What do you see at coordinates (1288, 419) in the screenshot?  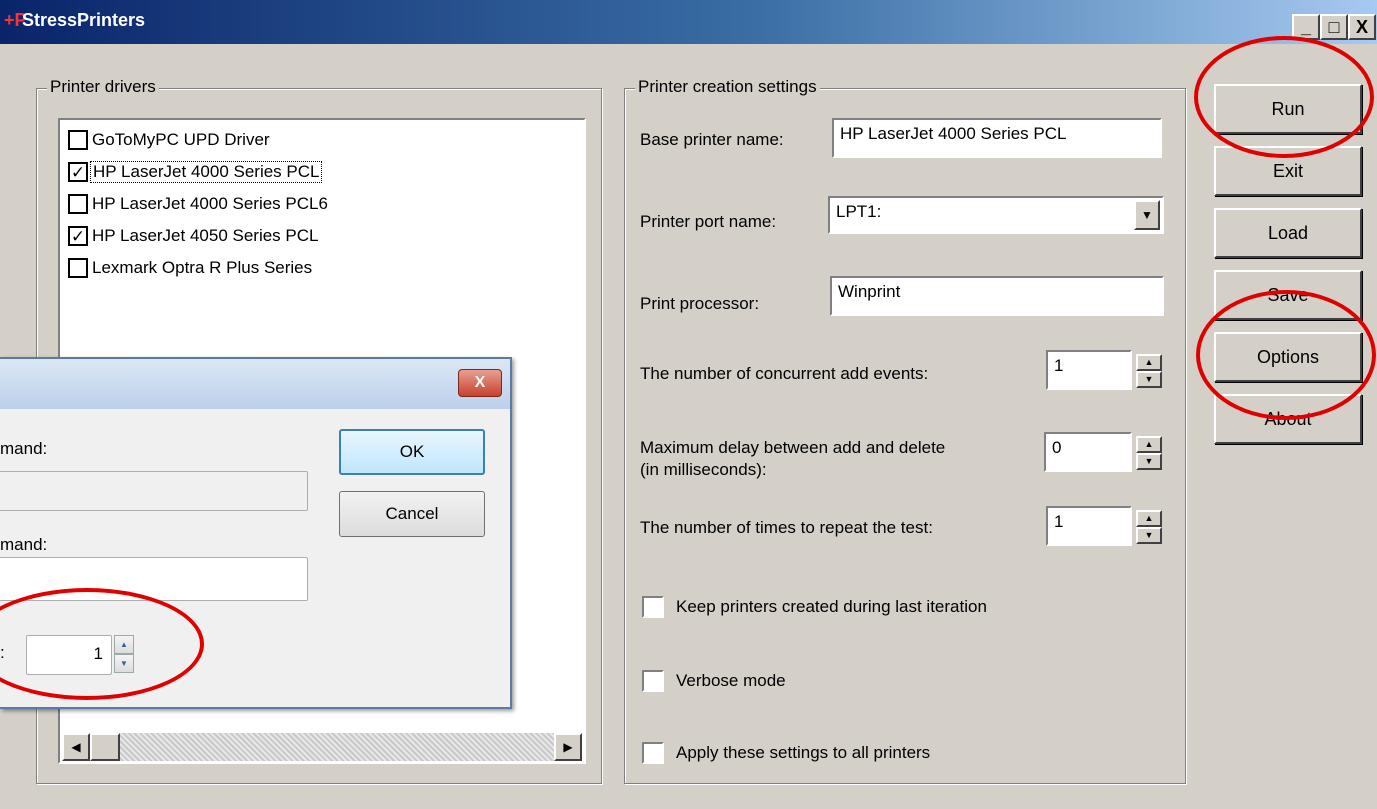 I see `about-button: About` at bounding box center [1288, 419].